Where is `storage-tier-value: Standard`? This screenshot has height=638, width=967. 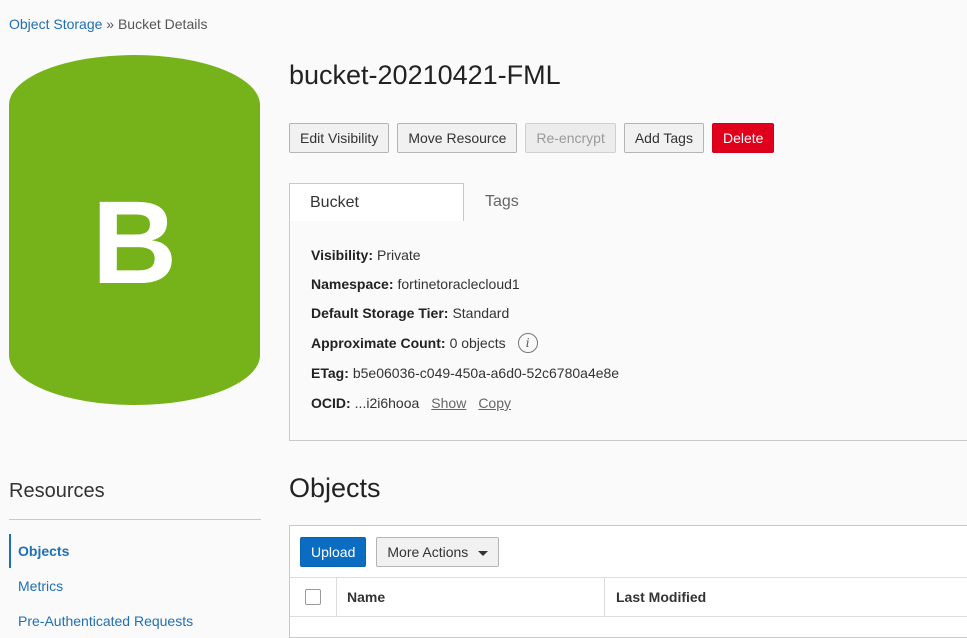 storage-tier-value: Standard is located at coordinates (481, 313).